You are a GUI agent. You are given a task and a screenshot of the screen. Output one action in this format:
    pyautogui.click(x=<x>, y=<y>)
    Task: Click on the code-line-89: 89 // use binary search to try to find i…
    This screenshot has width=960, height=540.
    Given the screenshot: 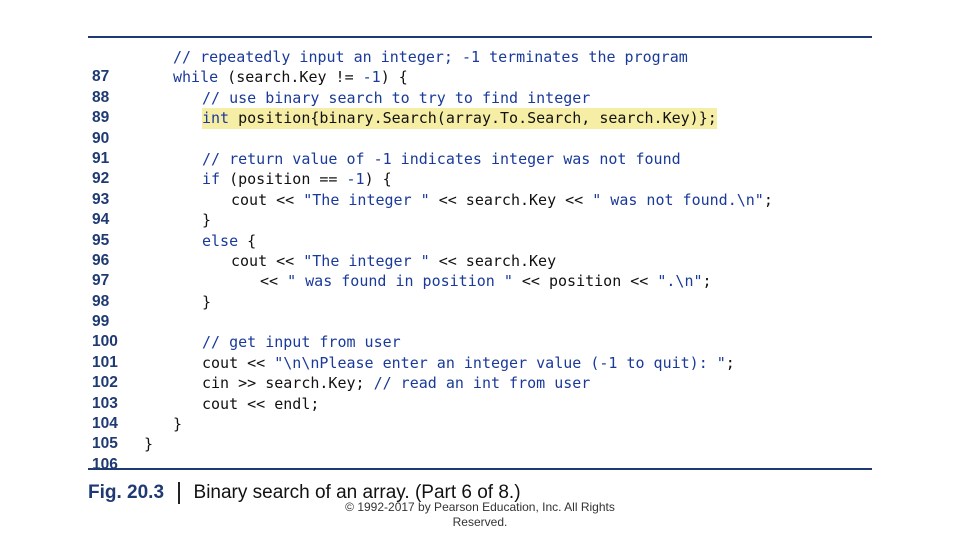 What is the action you would take?
    pyautogui.click(x=341, y=107)
    